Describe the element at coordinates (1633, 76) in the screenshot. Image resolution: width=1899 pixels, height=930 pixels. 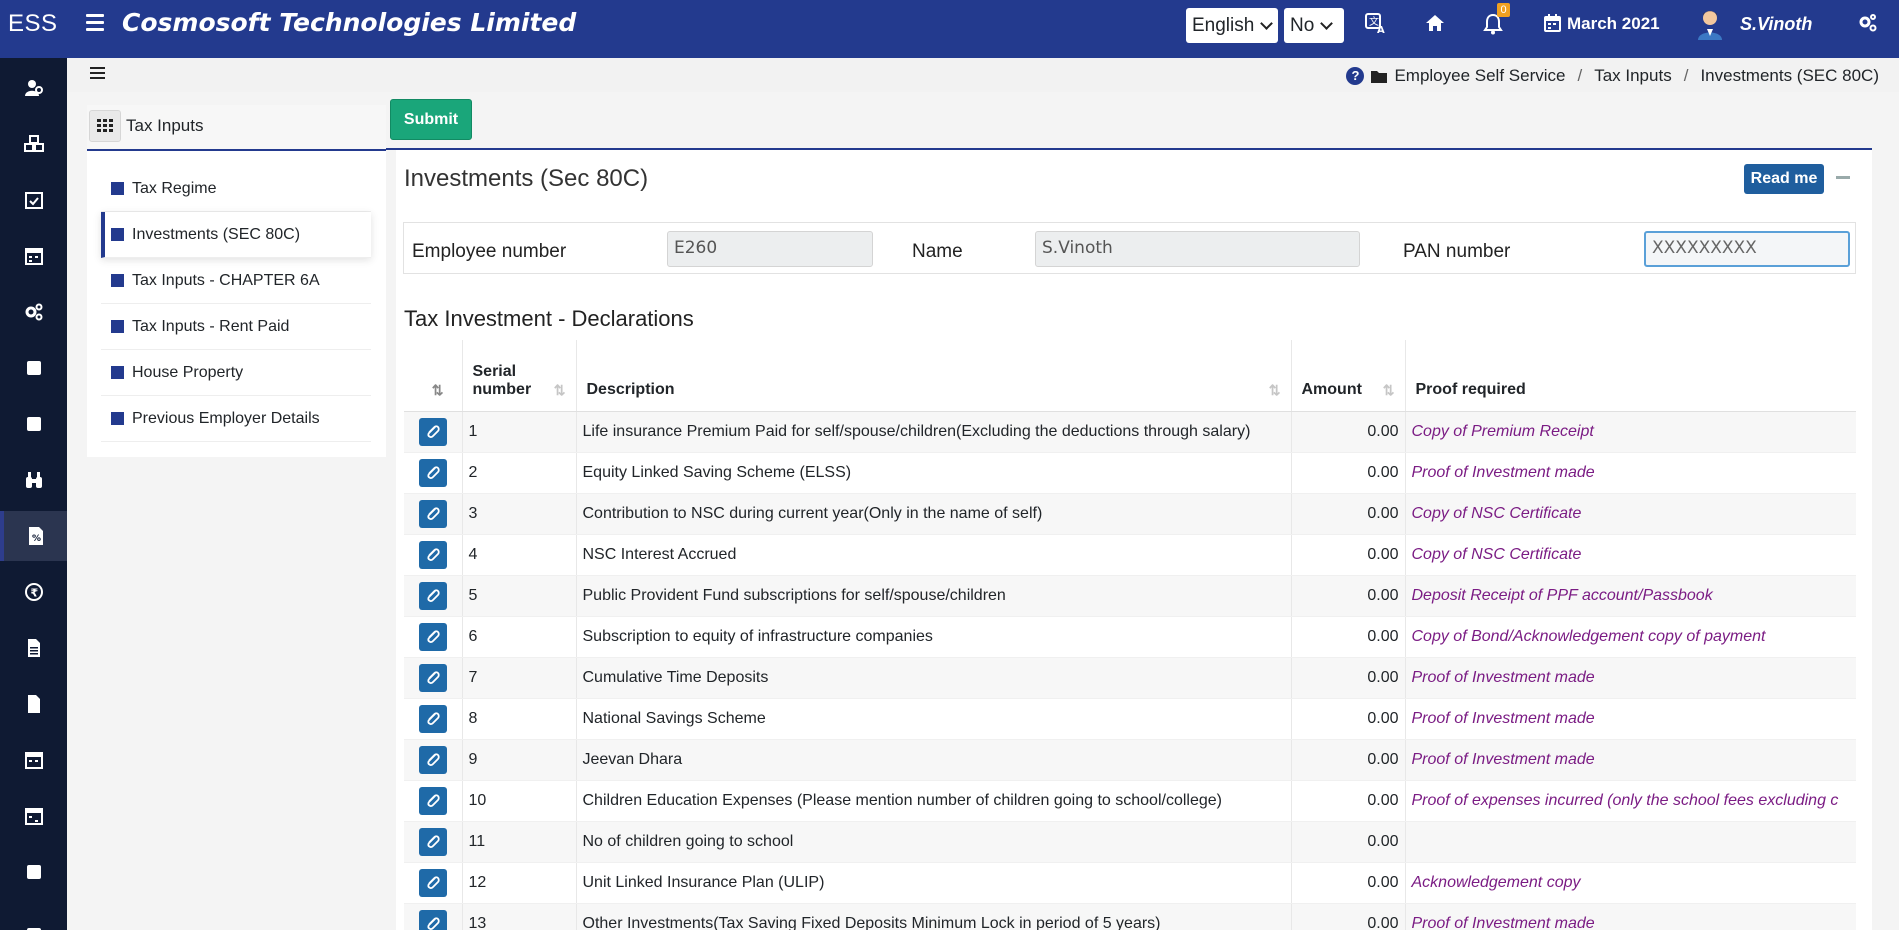
I see `breadcrumb-item: Tax Inputs` at that location.